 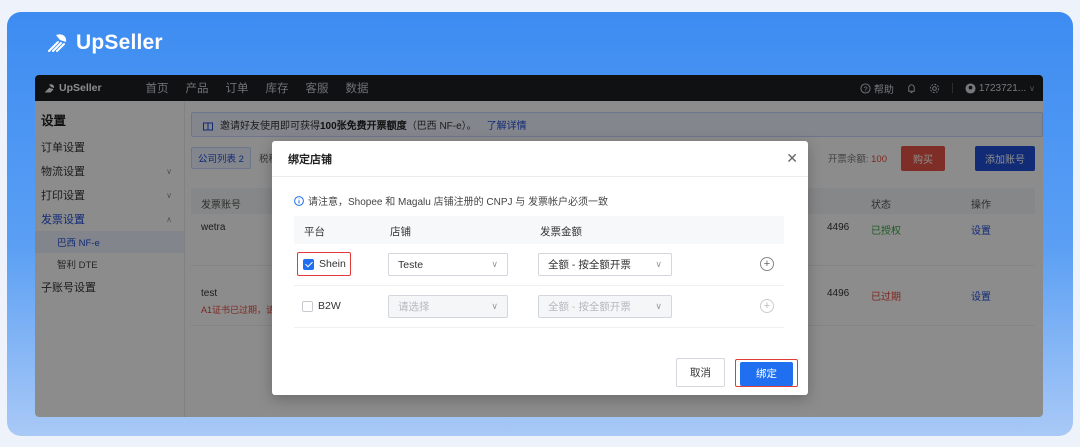 What do you see at coordinates (700, 372) in the screenshot?
I see `cancel-button: 取消` at bounding box center [700, 372].